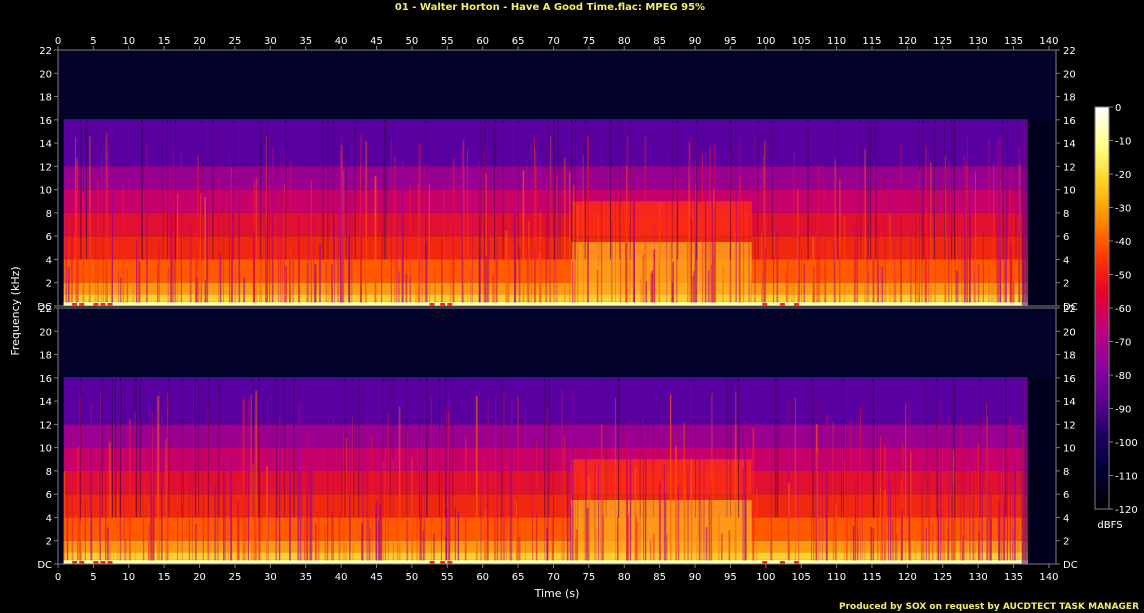 The width and height of the screenshot is (1144, 613). What do you see at coordinates (1123, 142) in the screenshot?
I see `colorbar-tick-label: -10` at bounding box center [1123, 142].